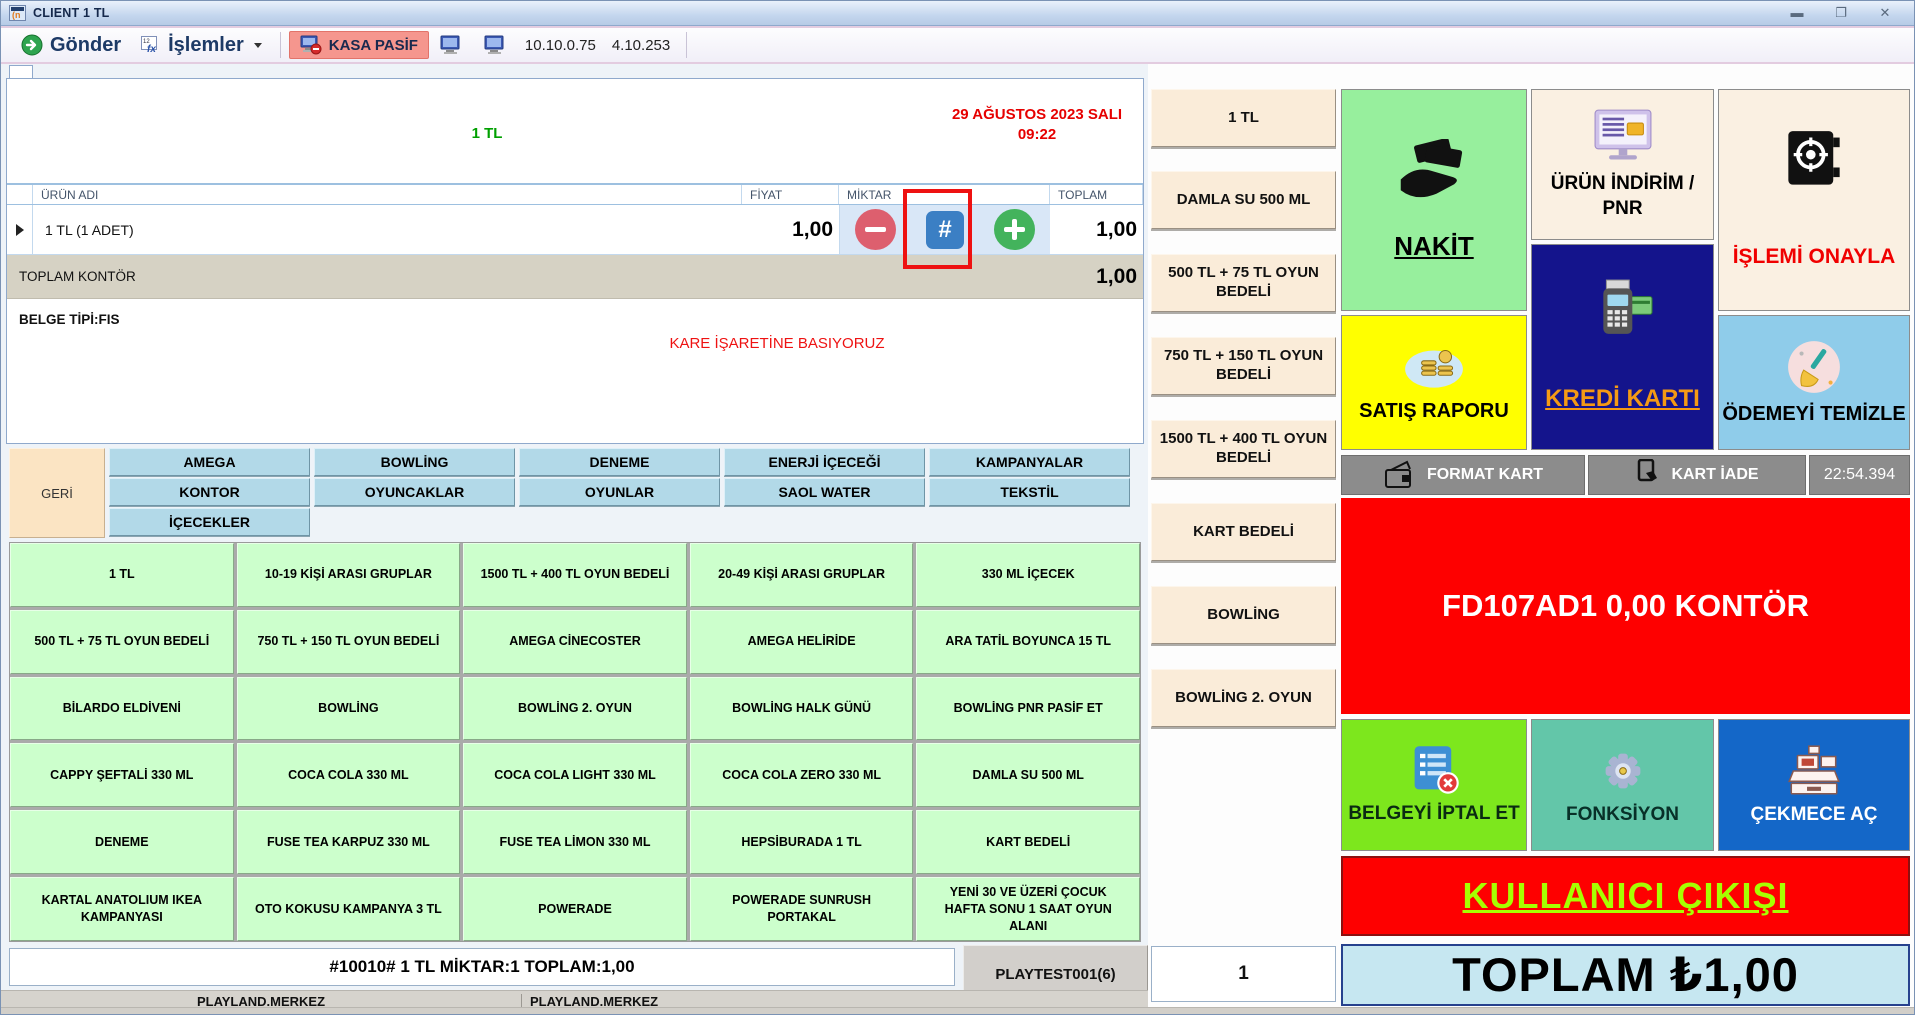  I want to click on quick-item-button: DAMLA SU 500 ML, so click(1243, 200).